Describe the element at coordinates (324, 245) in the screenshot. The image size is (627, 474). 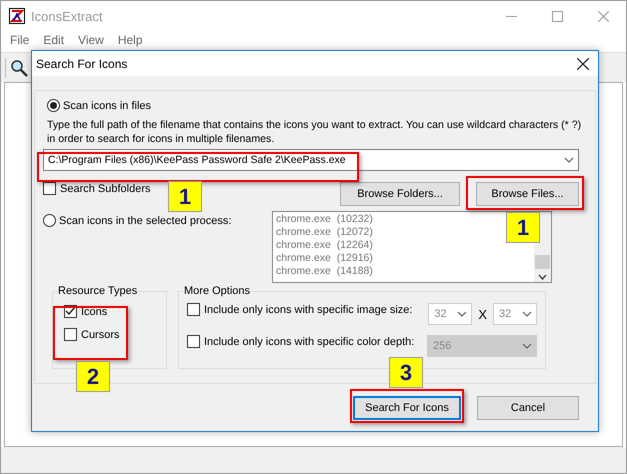
I see `list-item: chrome.exe (12264)` at that location.